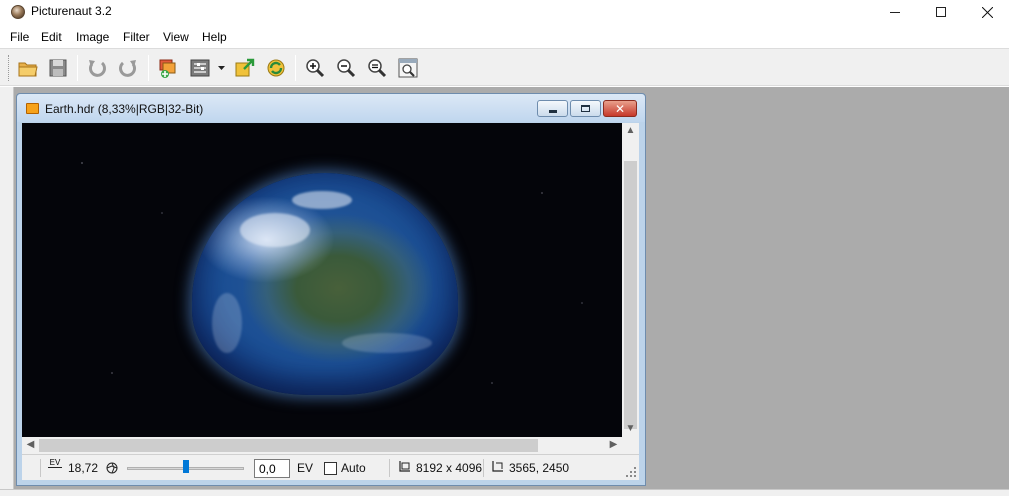 This screenshot has width=1009, height=496. I want to click on vertical-scrollbar: ▲ ▼, so click(630, 280).